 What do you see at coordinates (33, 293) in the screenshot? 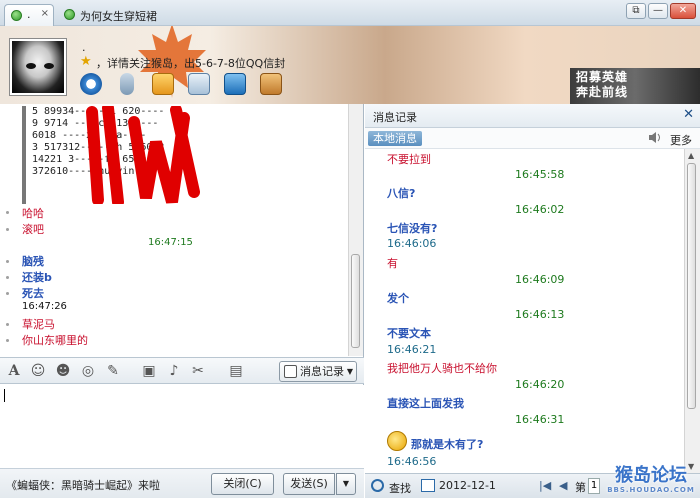
I see `chat-message: 死去` at bounding box center [33, 293].